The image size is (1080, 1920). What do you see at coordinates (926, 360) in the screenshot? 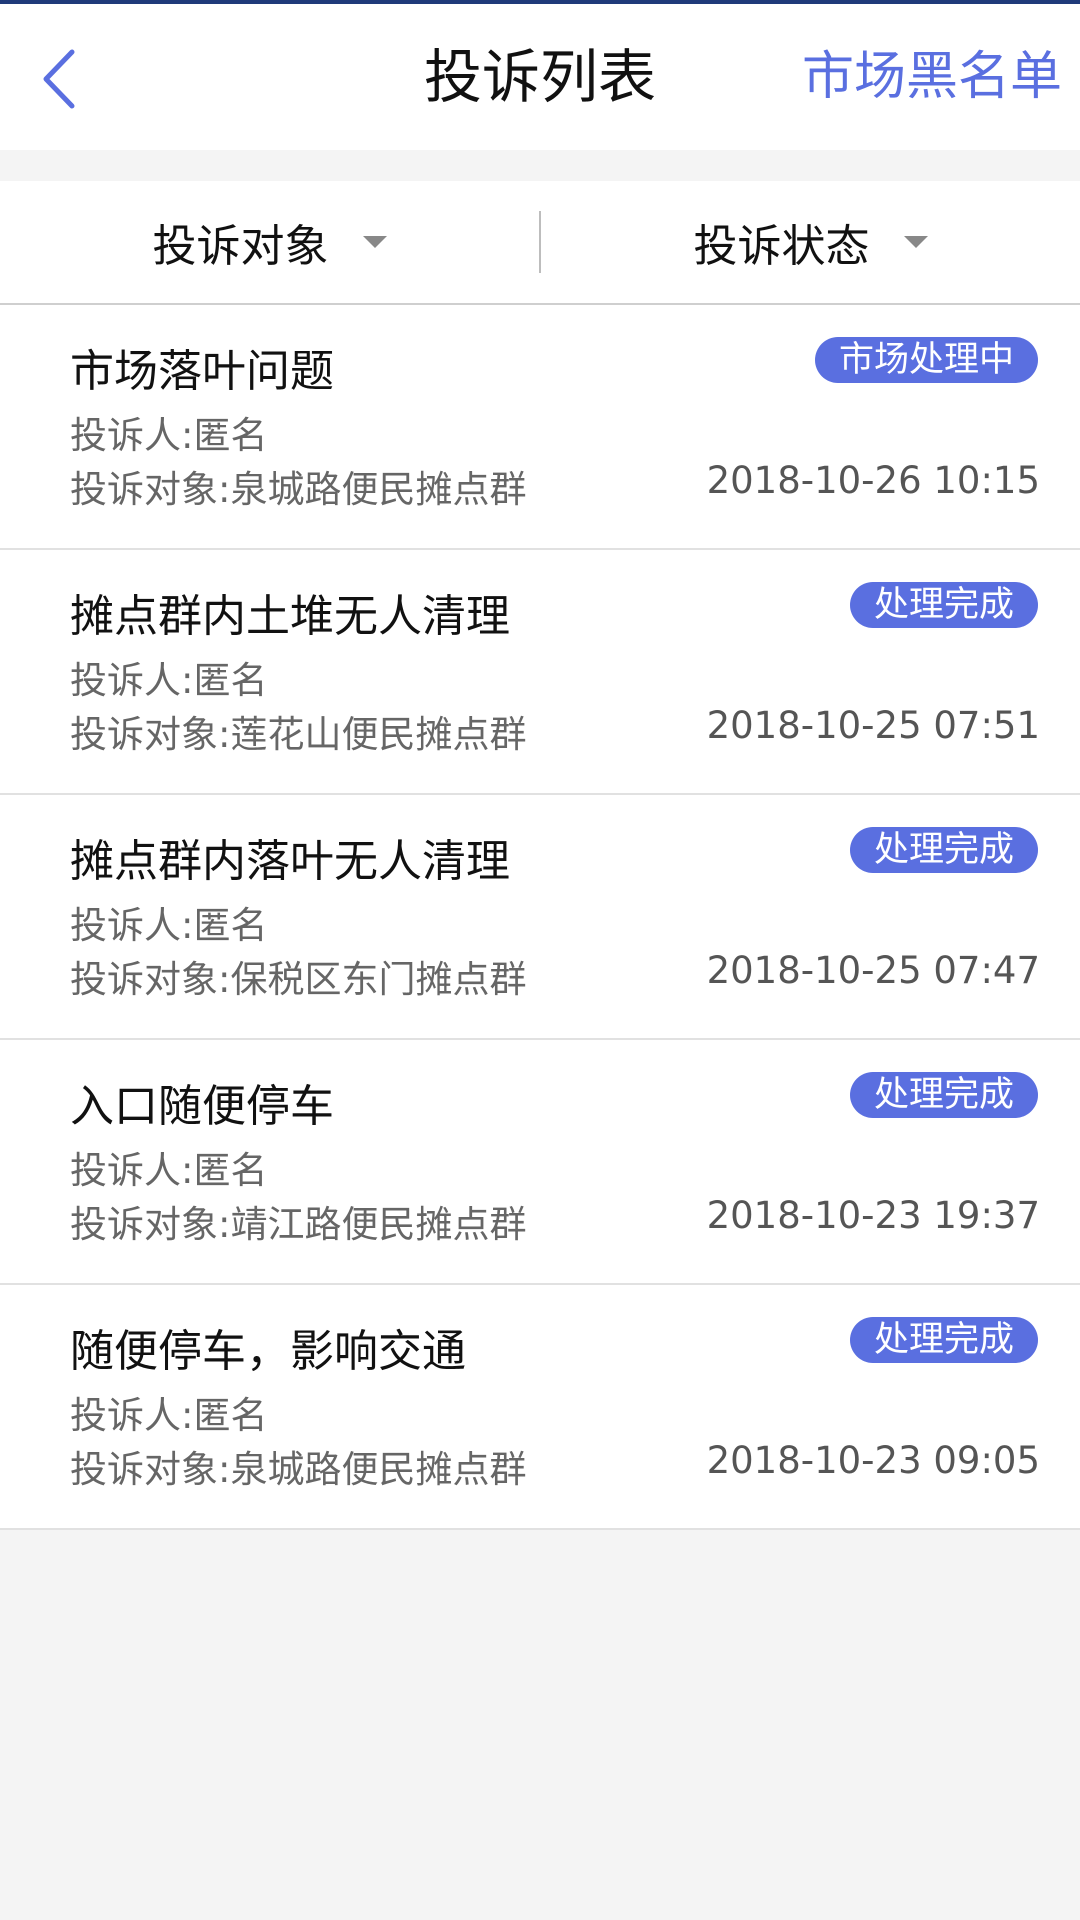
I see `status-badge: 市场处理中` at bounding box center [926, 360].